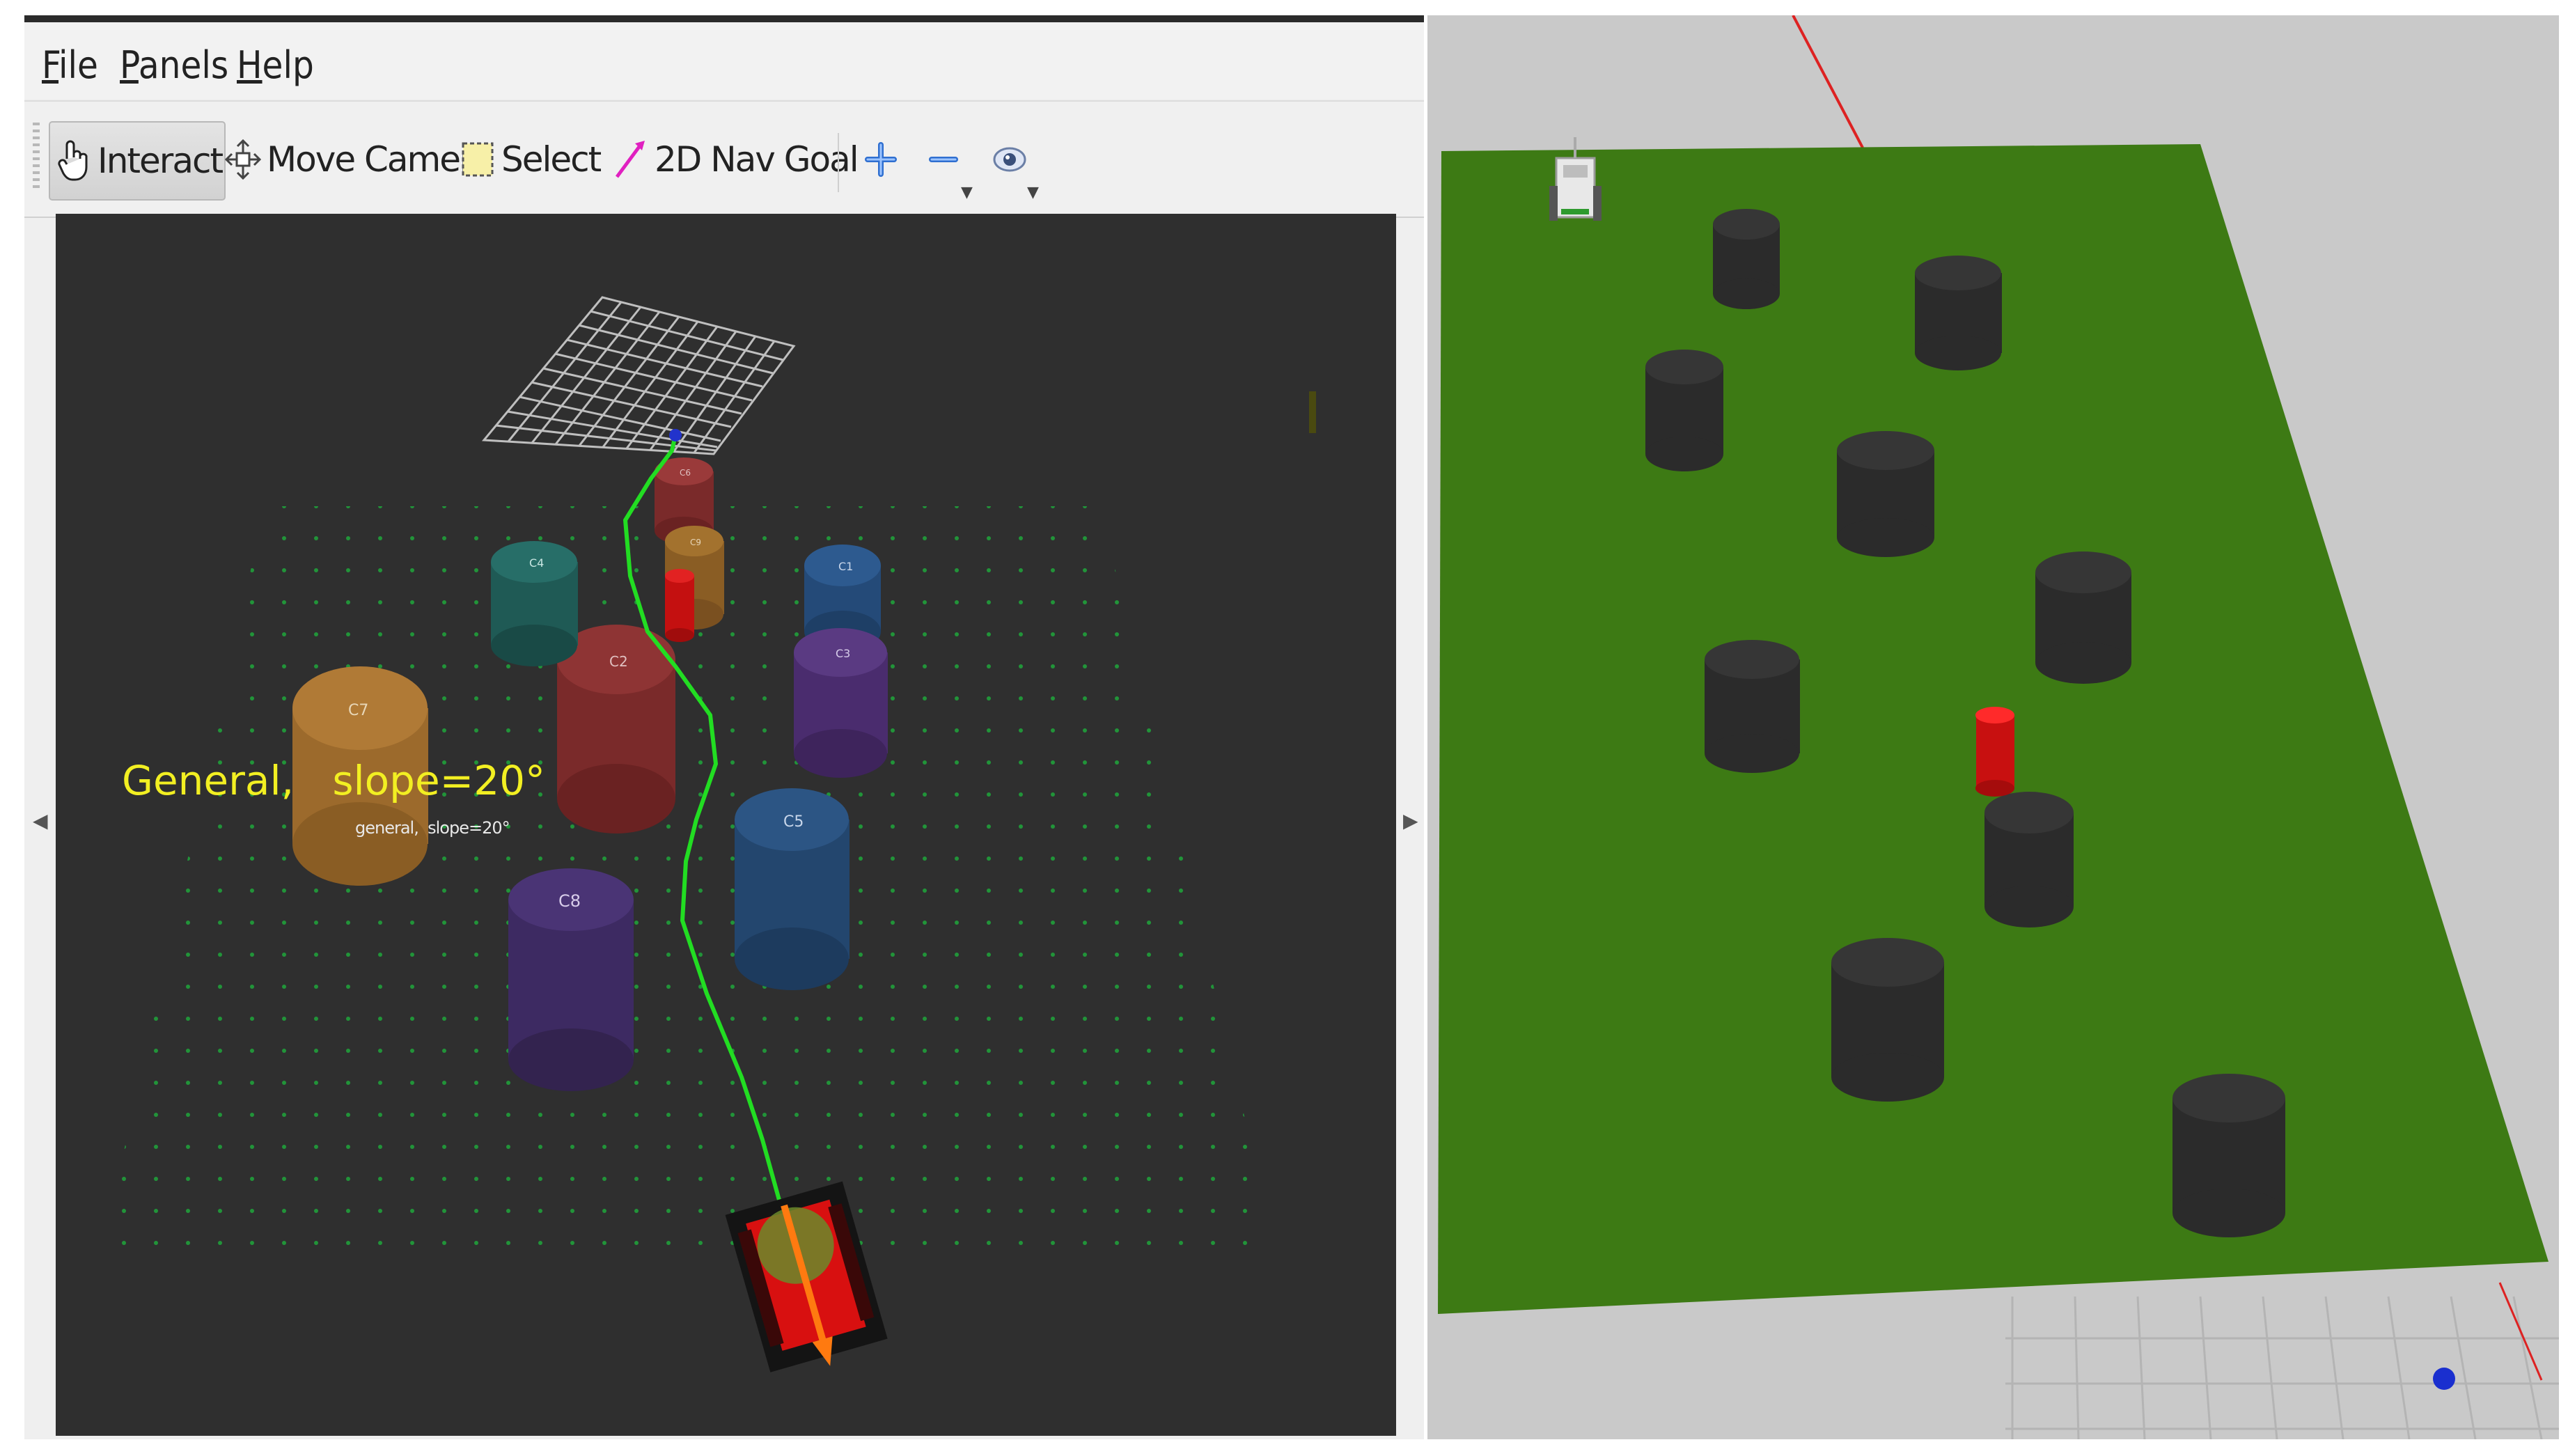 Image resolution: width=2568 pixels, height=1456 pixels. What do you see at coordinates (174, 65) in the screenshot?
I see `menu-panels: Panels` at bounding box center [174, 65].